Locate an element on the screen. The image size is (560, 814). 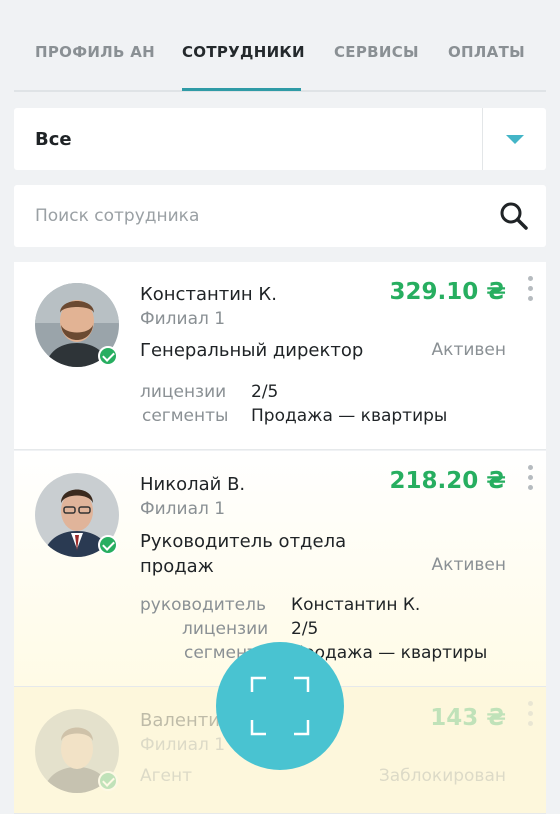
search-input is located at coordinates (255, 216).